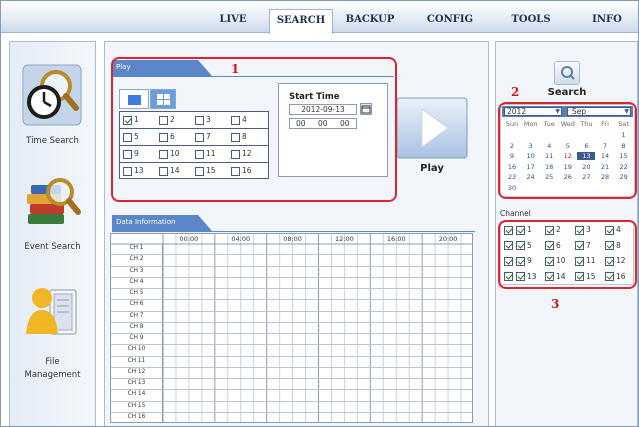  I want to click on hour-label: 12:00, so click(344, 239).